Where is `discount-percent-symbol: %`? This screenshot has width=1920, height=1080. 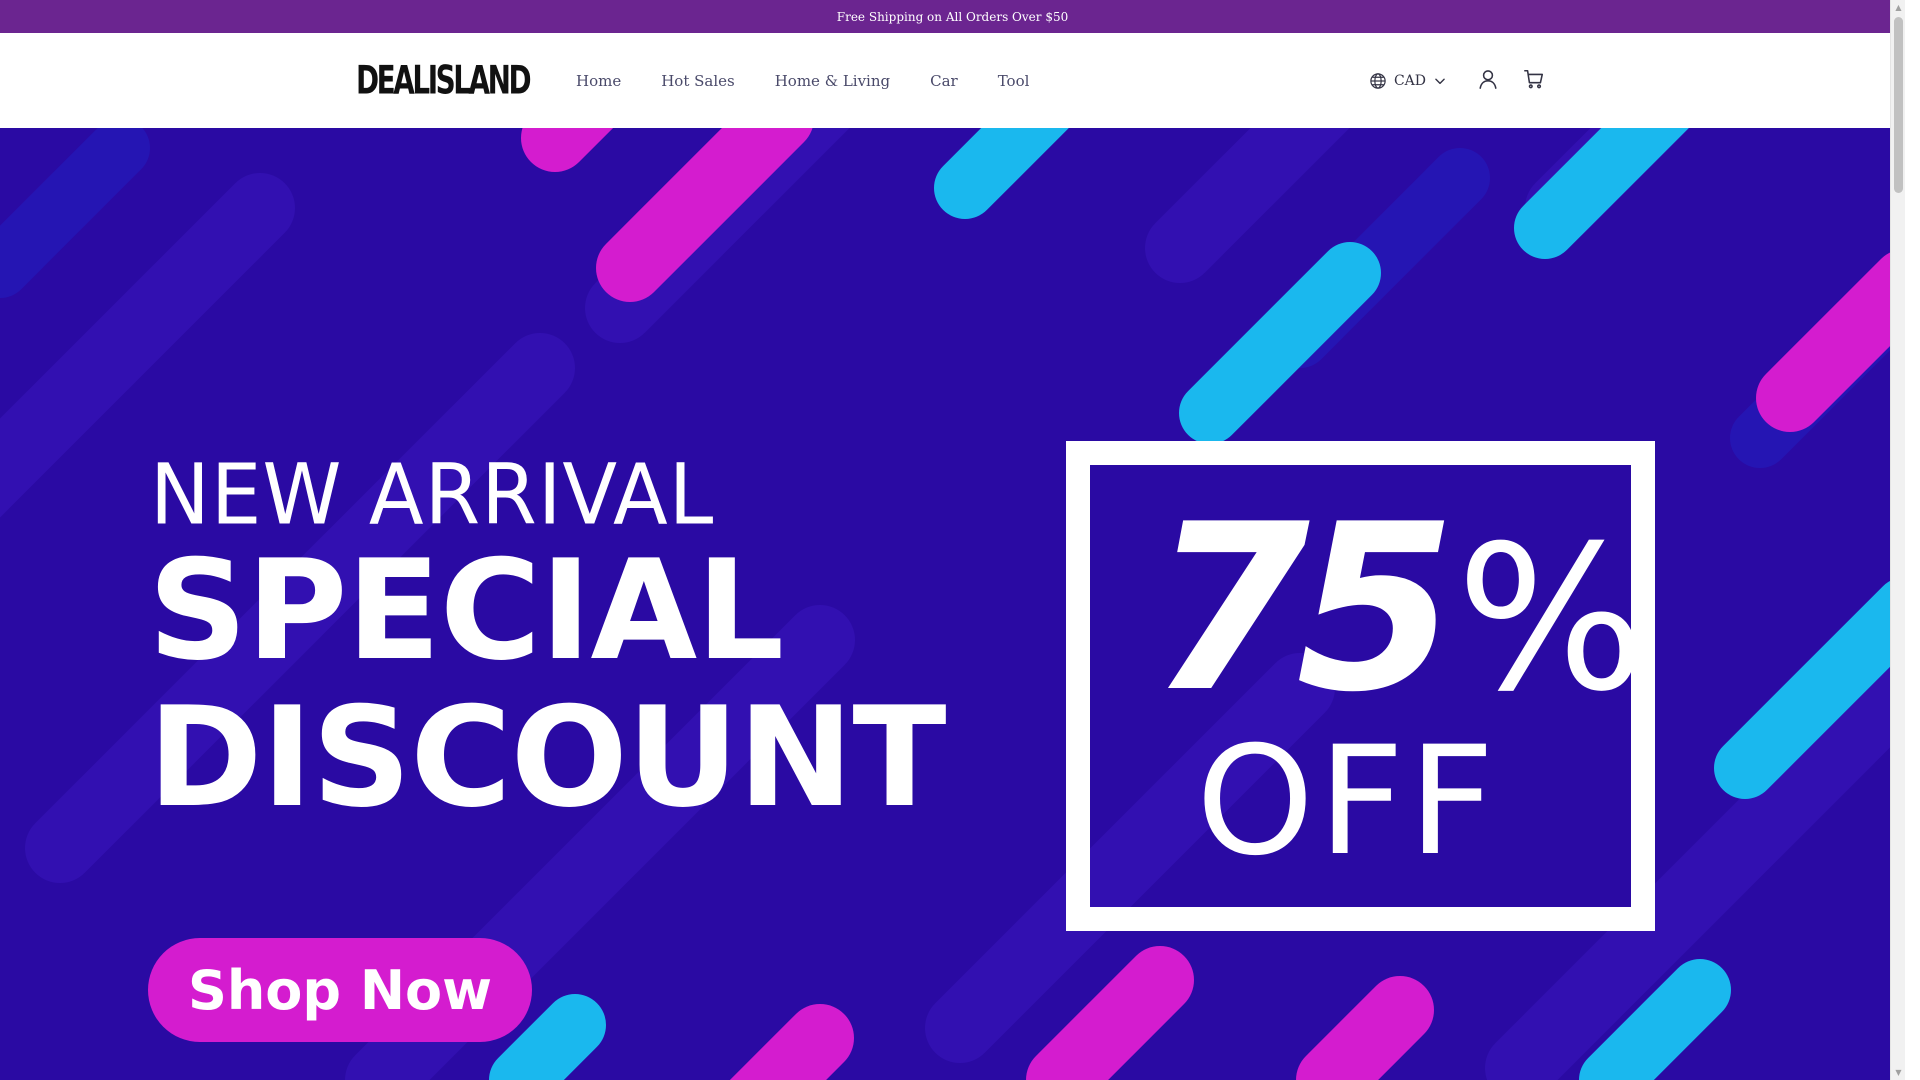
discount-percent-symbol: % is located at coordinates (1551, 619).